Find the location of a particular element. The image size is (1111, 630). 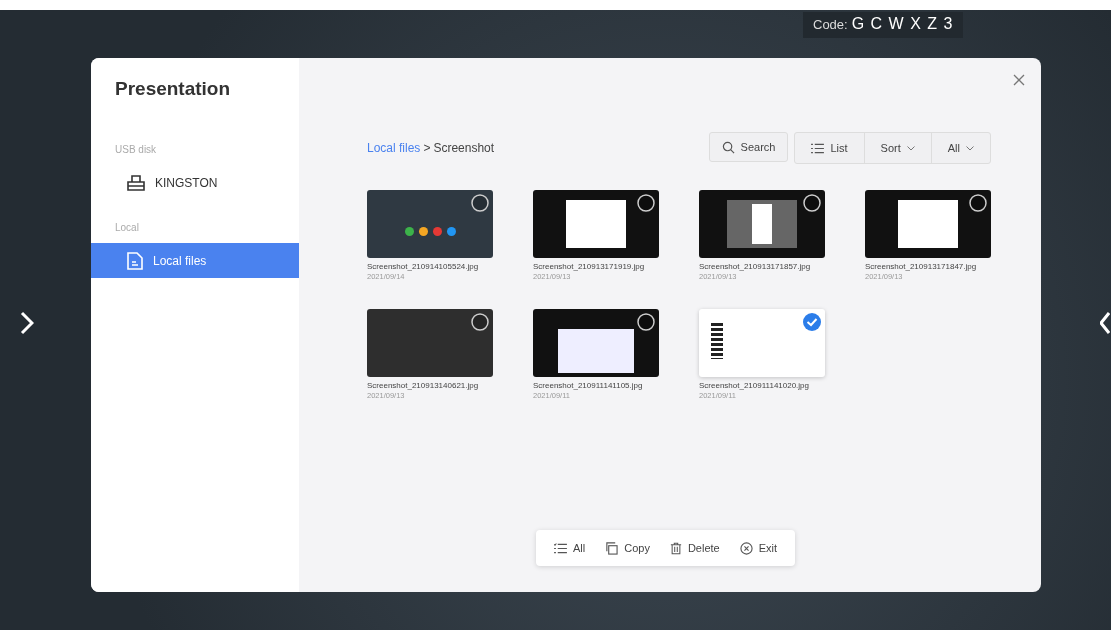

sort-dropdown: Sort is located at coordinates (898, 148).